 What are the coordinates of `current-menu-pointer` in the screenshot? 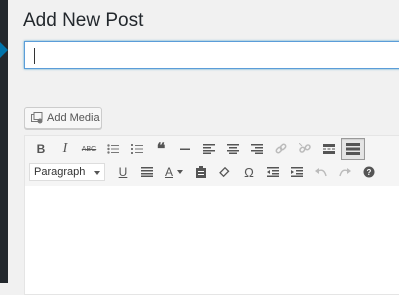 It's located at (4, 50).